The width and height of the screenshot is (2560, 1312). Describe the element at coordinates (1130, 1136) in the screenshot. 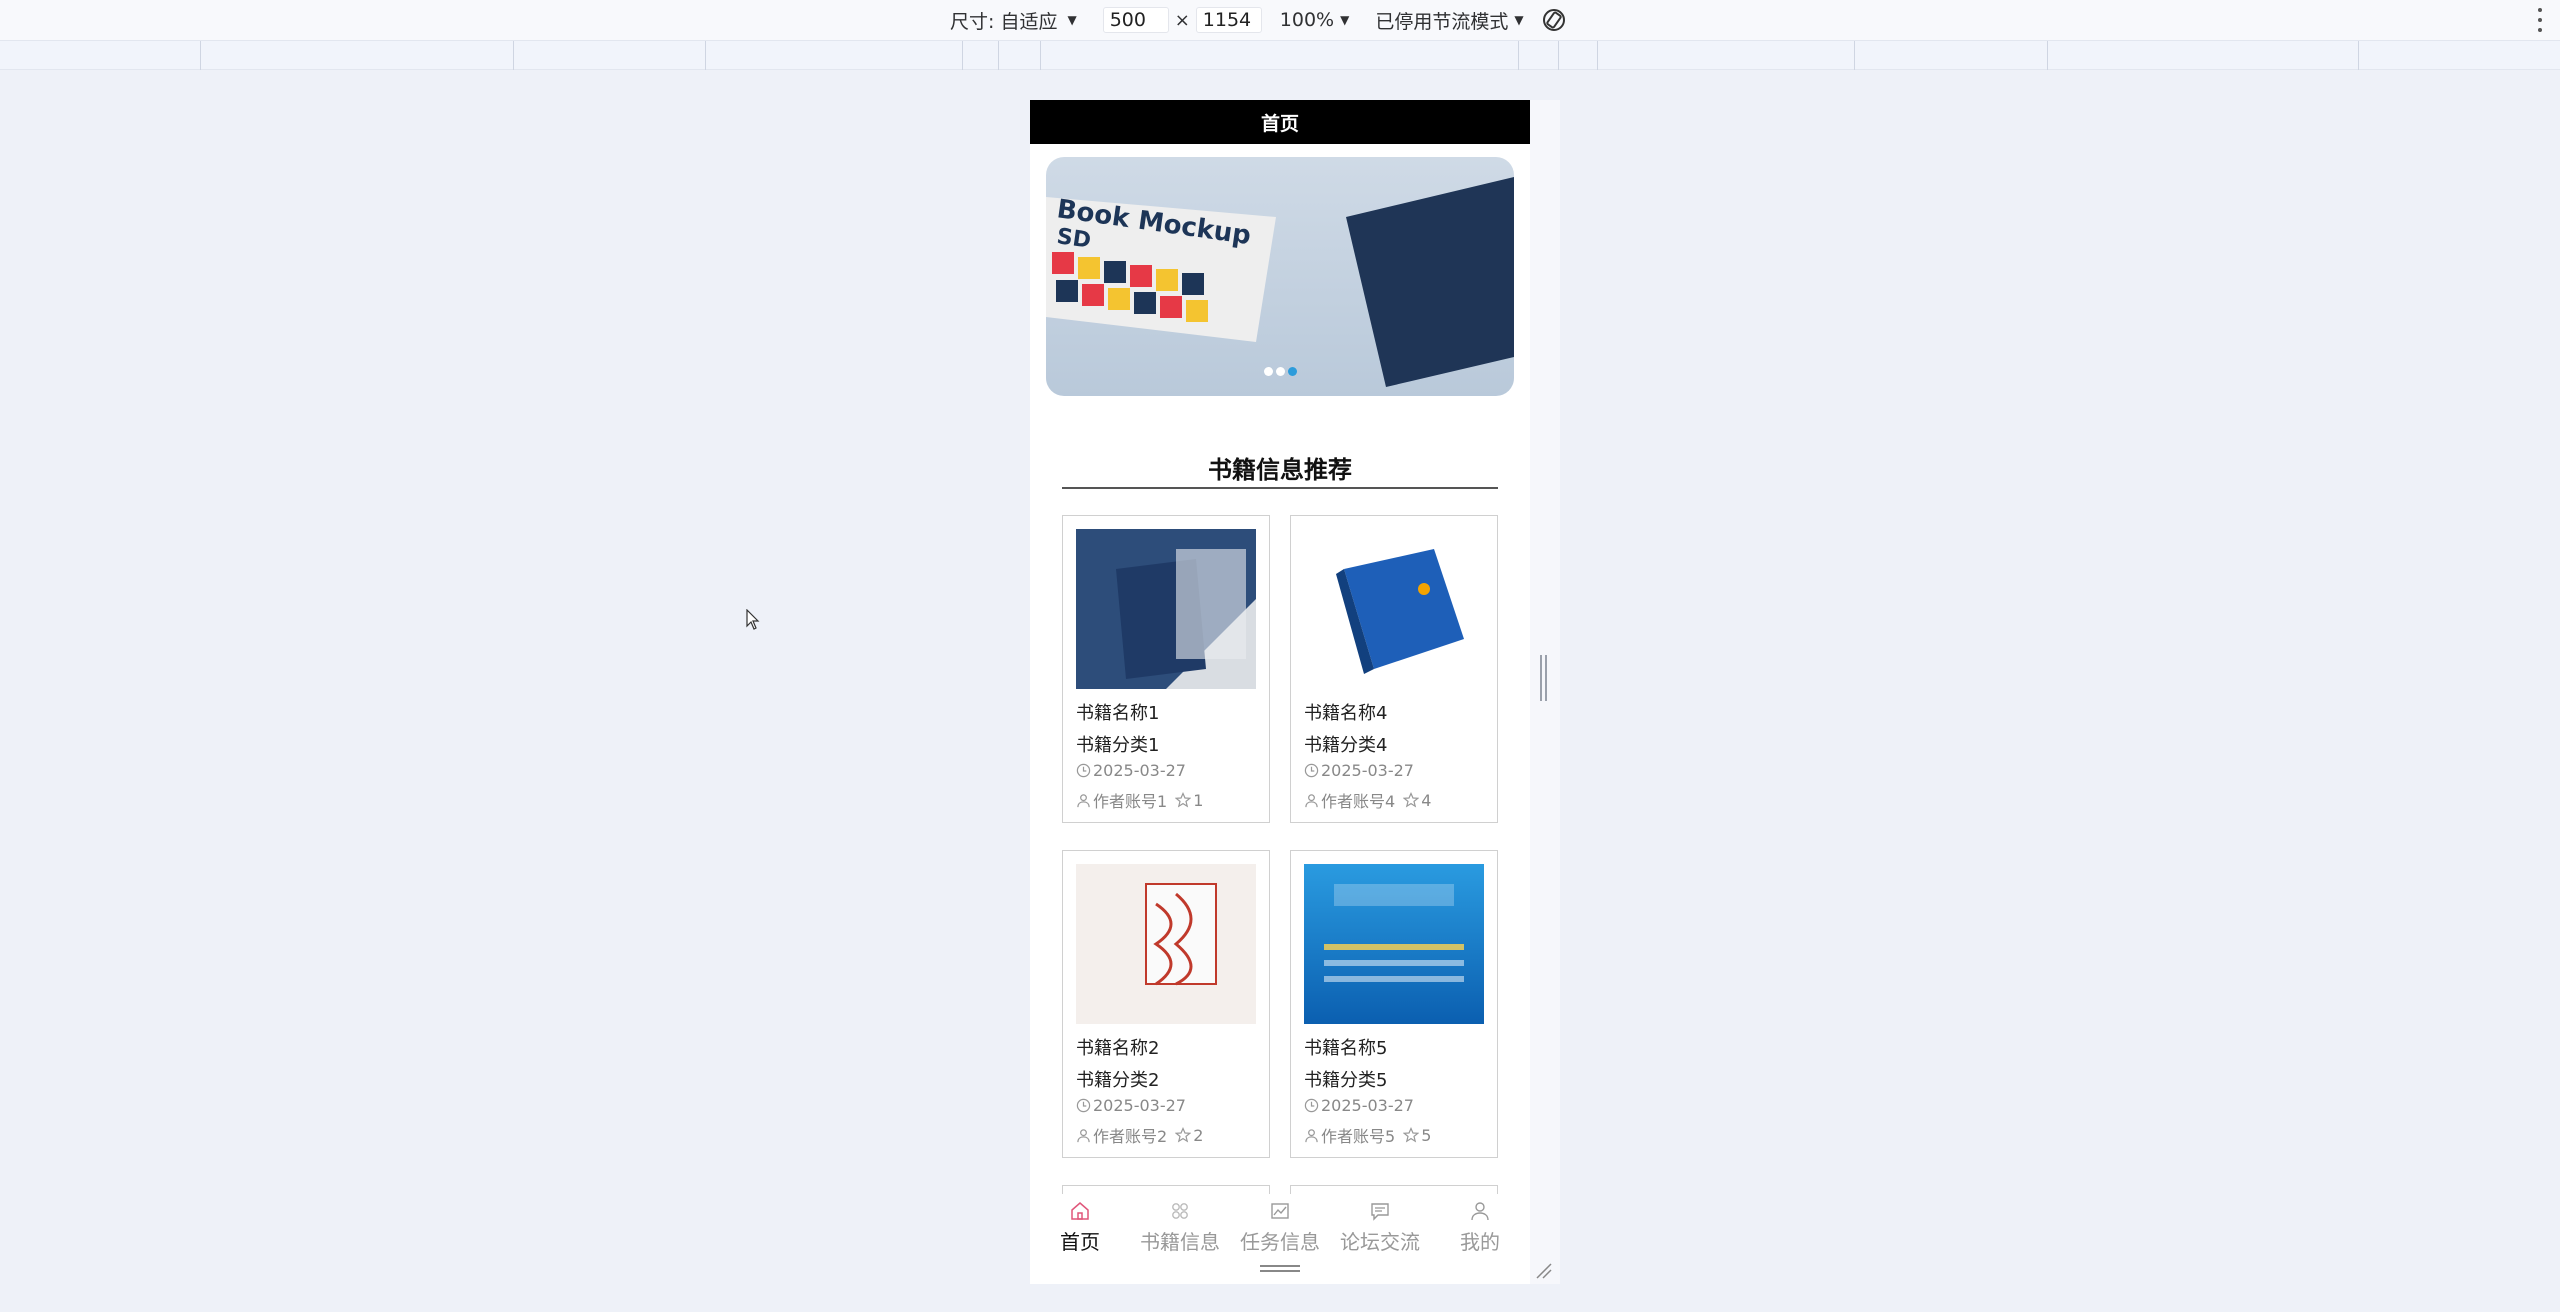

I see `book-author: 作者账号2` at that location.